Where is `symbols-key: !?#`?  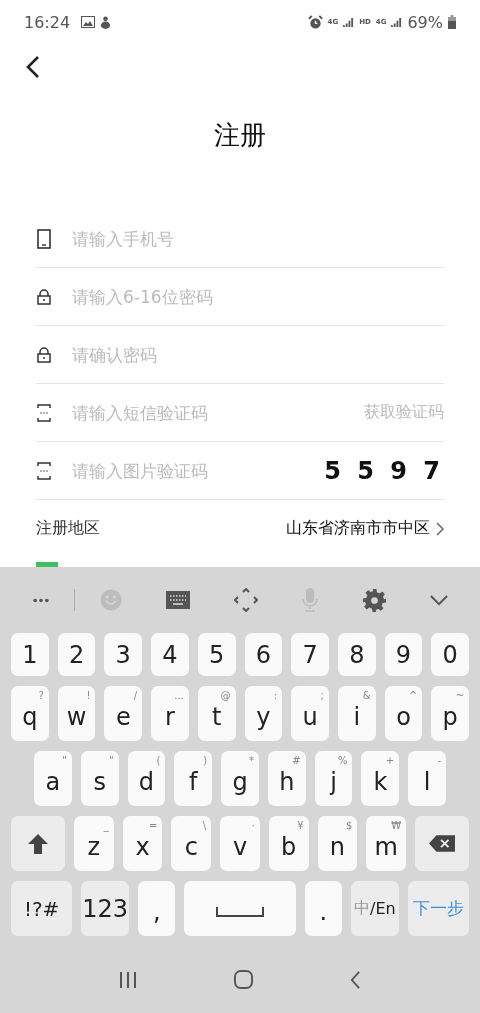 symbols-key: !?# is located at coordinates (42, 908).